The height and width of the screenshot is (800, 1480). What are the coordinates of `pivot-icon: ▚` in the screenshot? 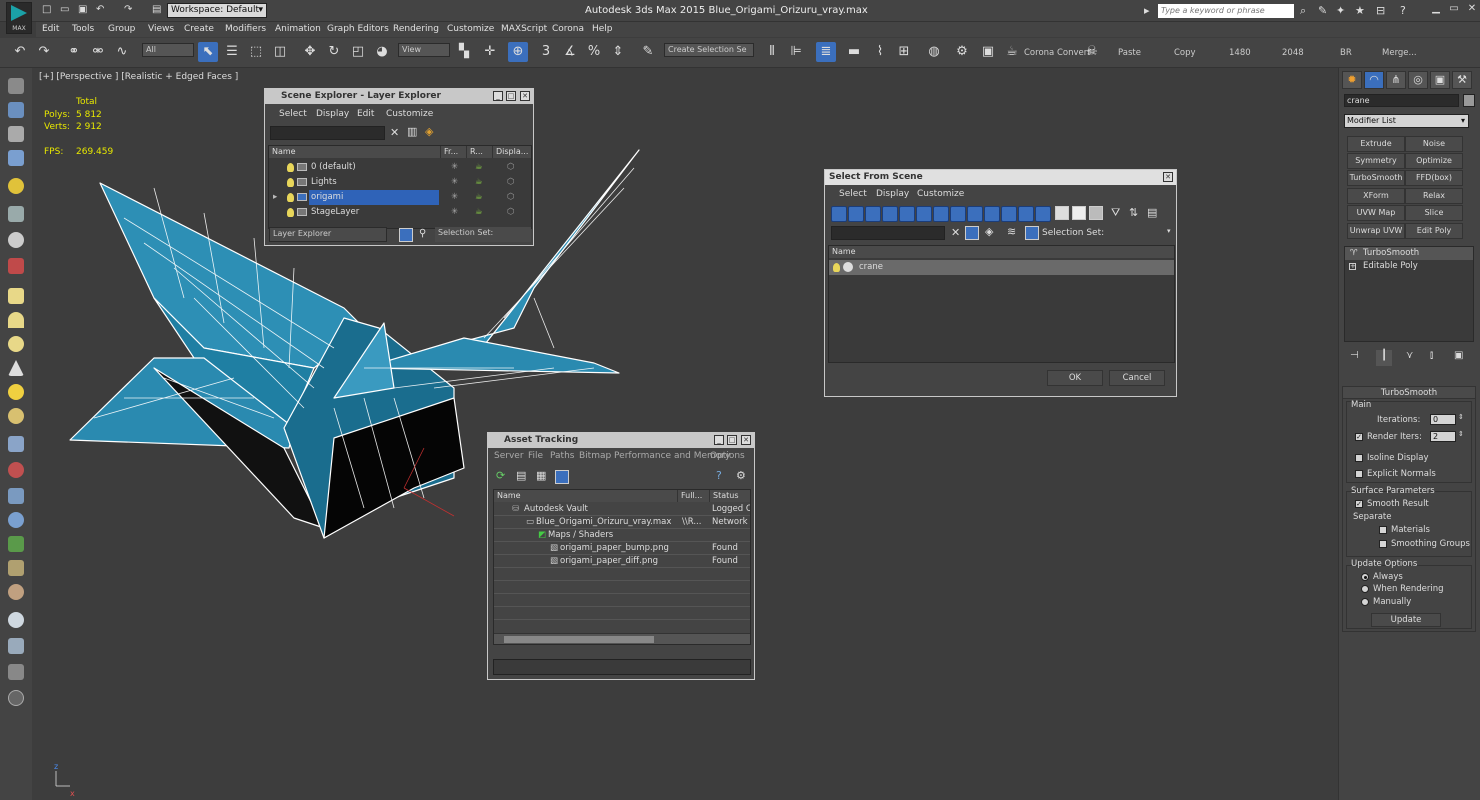 It's located at (464, 52).